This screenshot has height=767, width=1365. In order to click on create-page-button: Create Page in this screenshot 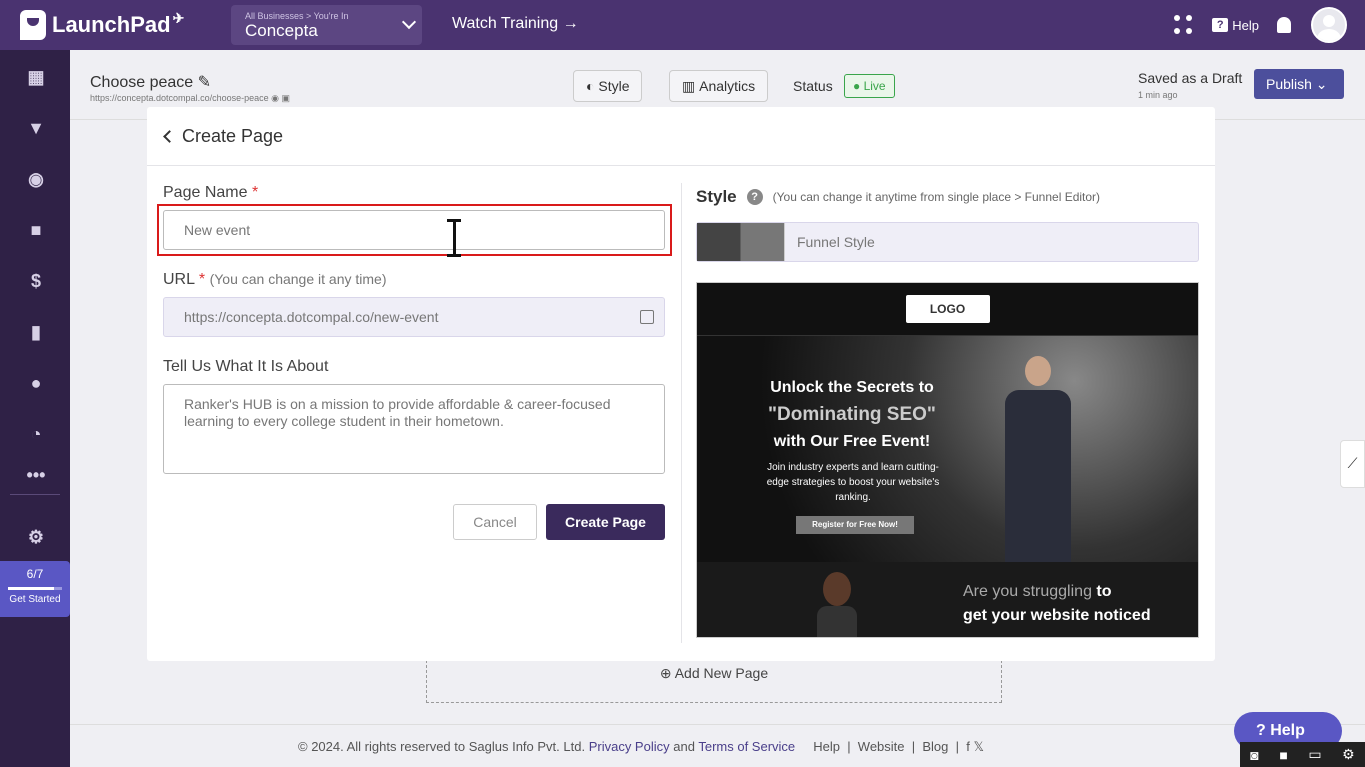, I will do `click(605, 522)`.